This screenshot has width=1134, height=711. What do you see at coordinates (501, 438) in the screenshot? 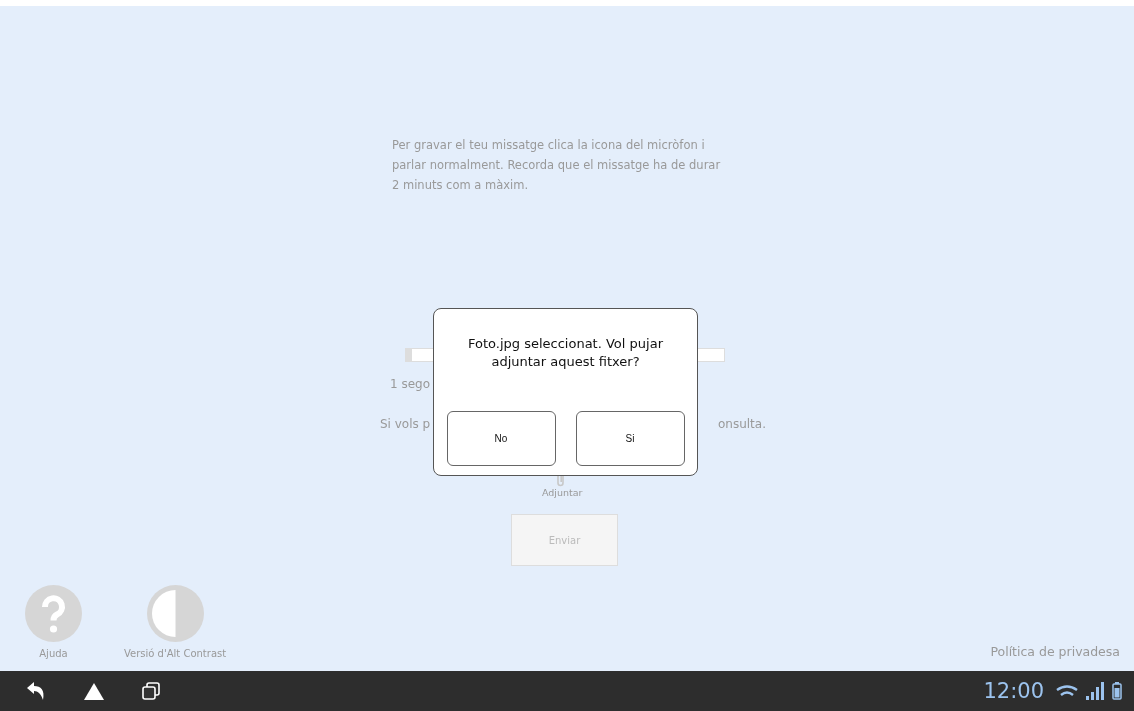
I see `dialog-button: No` at bounding box center [501, 438].